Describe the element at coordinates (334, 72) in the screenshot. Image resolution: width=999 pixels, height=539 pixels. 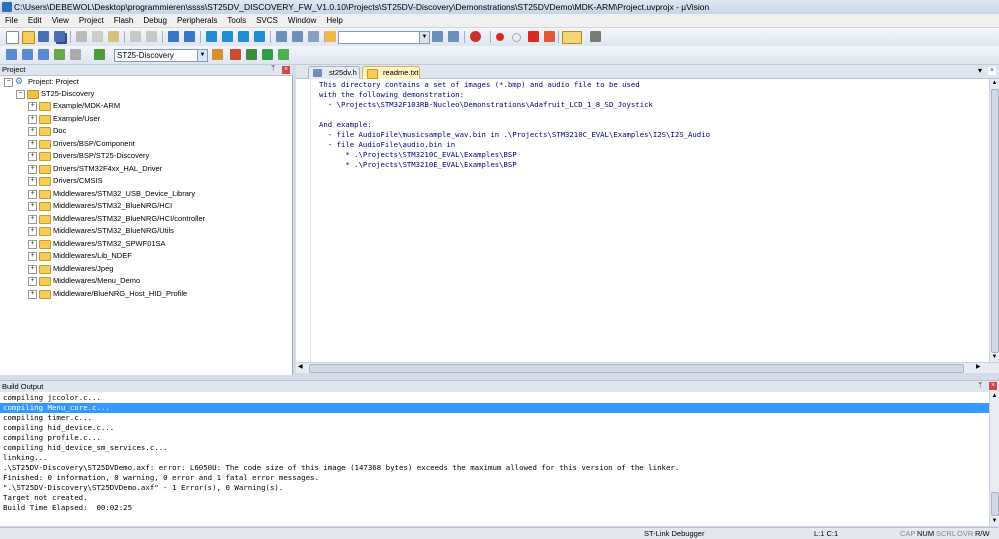
I see `tab-st25dv-h: st25dv.h` at that location.